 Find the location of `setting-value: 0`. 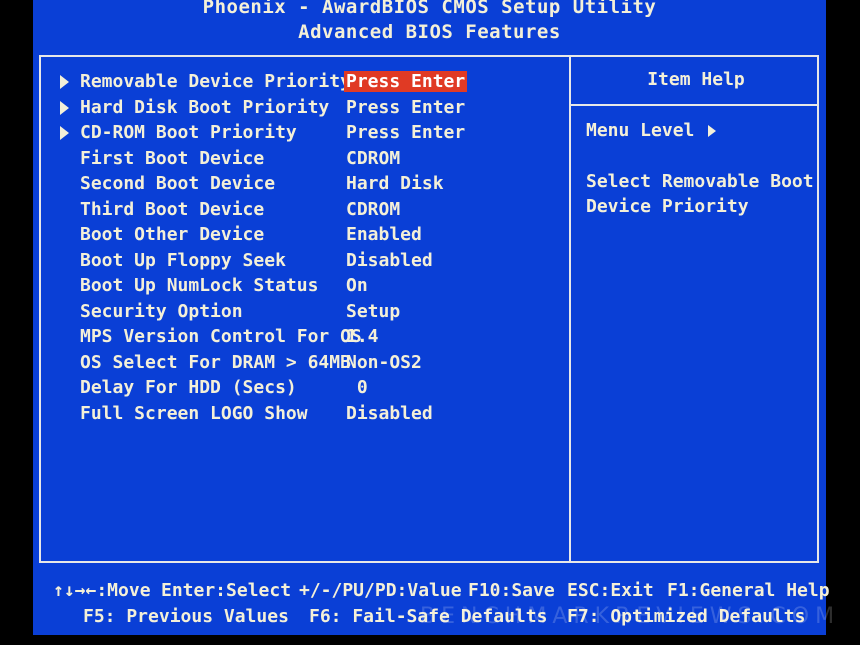

setting-value: 0 is located at coordinates (357, 387).